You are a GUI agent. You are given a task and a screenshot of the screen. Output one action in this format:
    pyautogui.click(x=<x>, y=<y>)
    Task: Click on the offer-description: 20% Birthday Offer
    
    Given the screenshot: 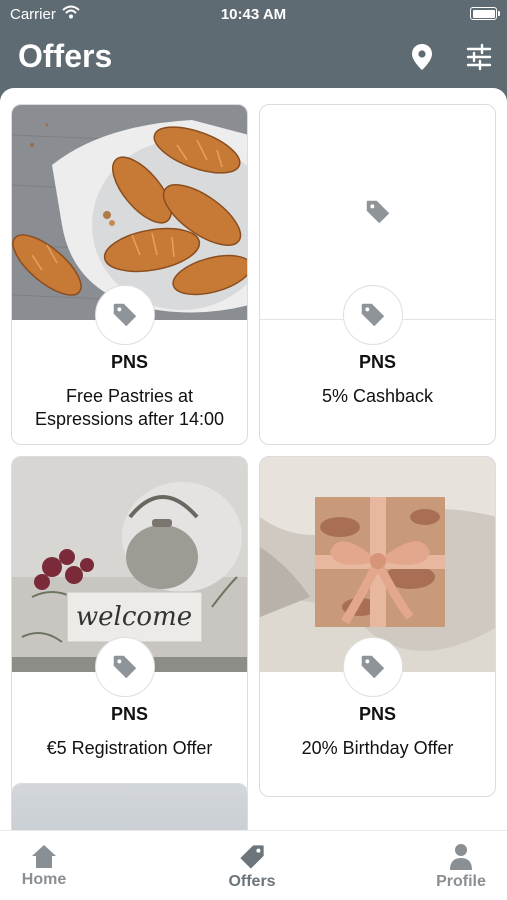 What is the action you would take?
    pyautogui.click(x=377, y=748)
    